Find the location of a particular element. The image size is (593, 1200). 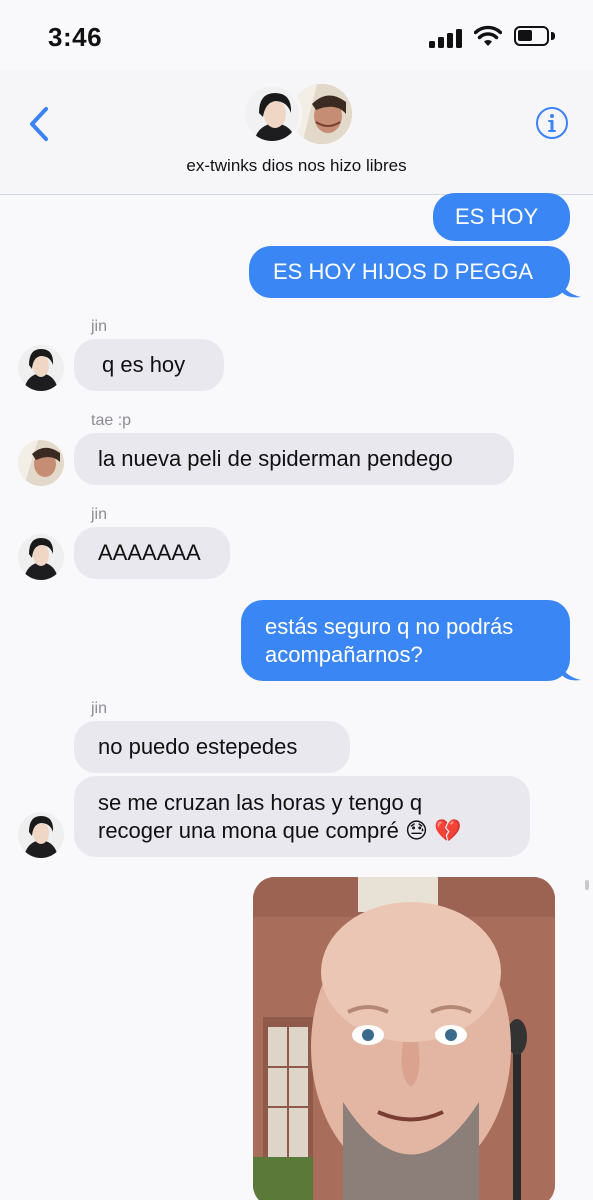

message-text-line: estás seguro q no podrás is located at coordinates (389, 626).